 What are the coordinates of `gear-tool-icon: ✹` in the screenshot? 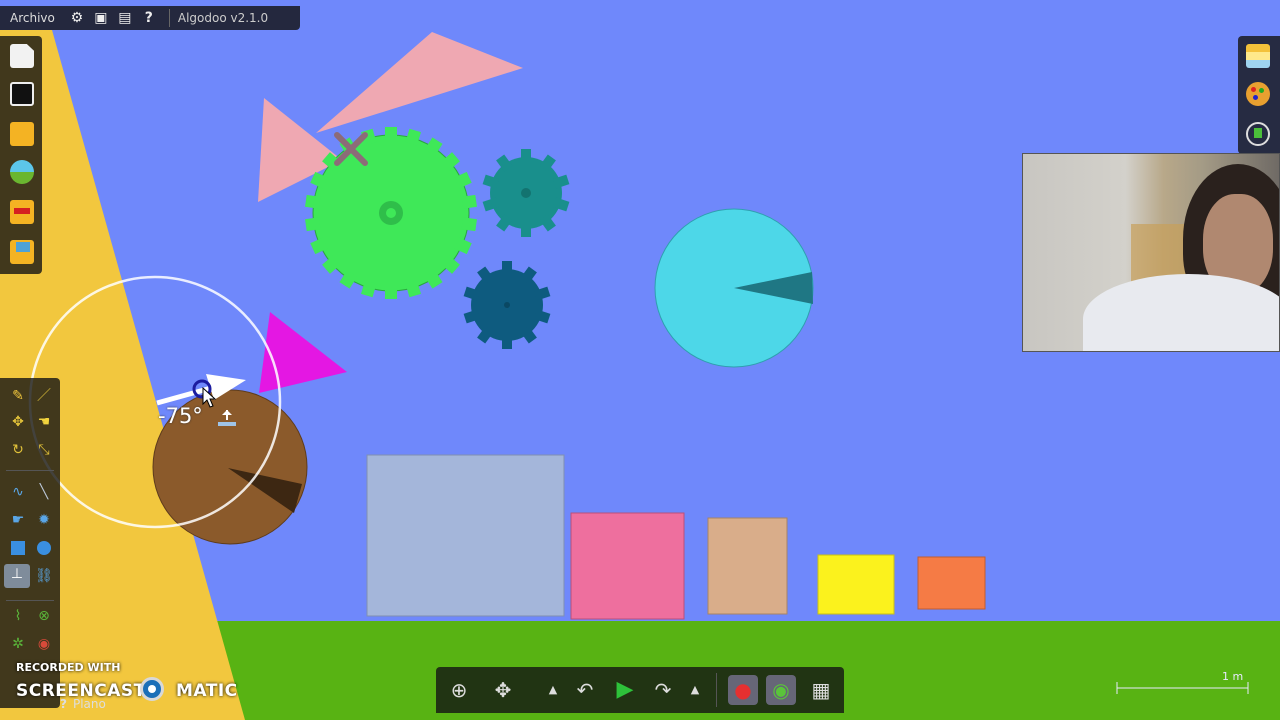 It's located at (44, 520).